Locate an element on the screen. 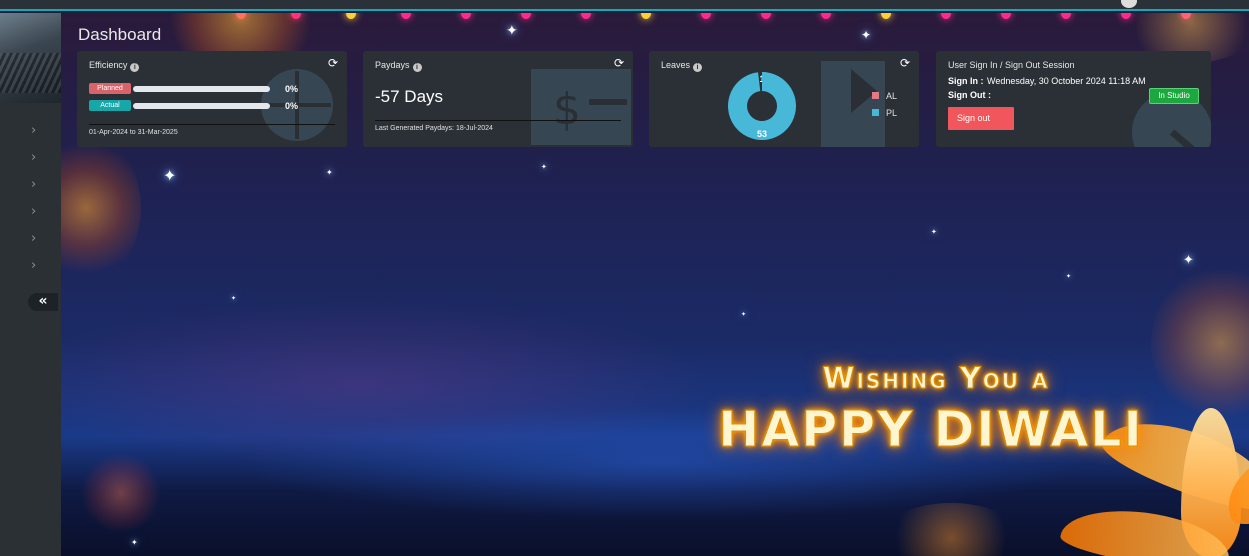 The height and width of the screenshot is (556, 1249). money-icon: $ is located at coordinates (581, 107).